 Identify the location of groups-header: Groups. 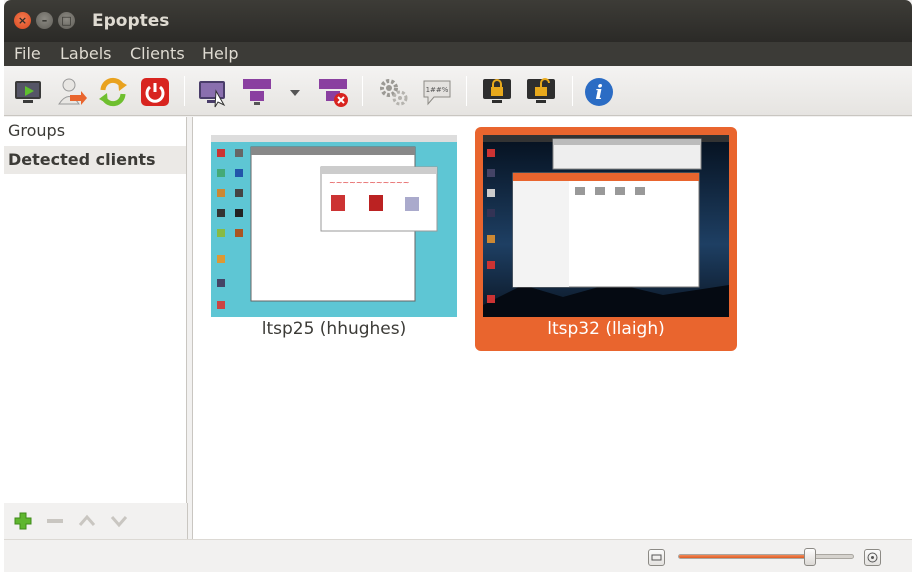
(37, 130).